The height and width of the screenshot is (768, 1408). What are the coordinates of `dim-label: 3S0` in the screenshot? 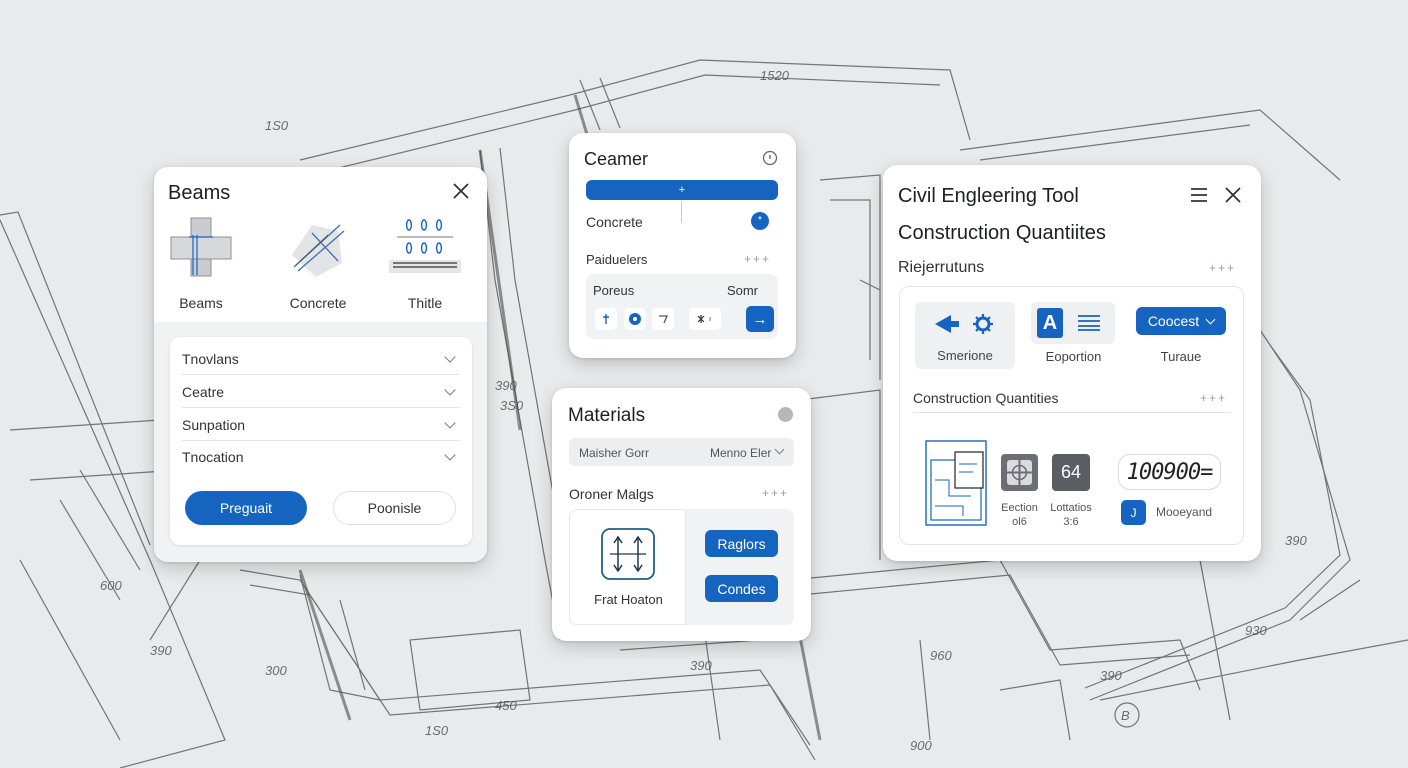 It's located at (512, 405).